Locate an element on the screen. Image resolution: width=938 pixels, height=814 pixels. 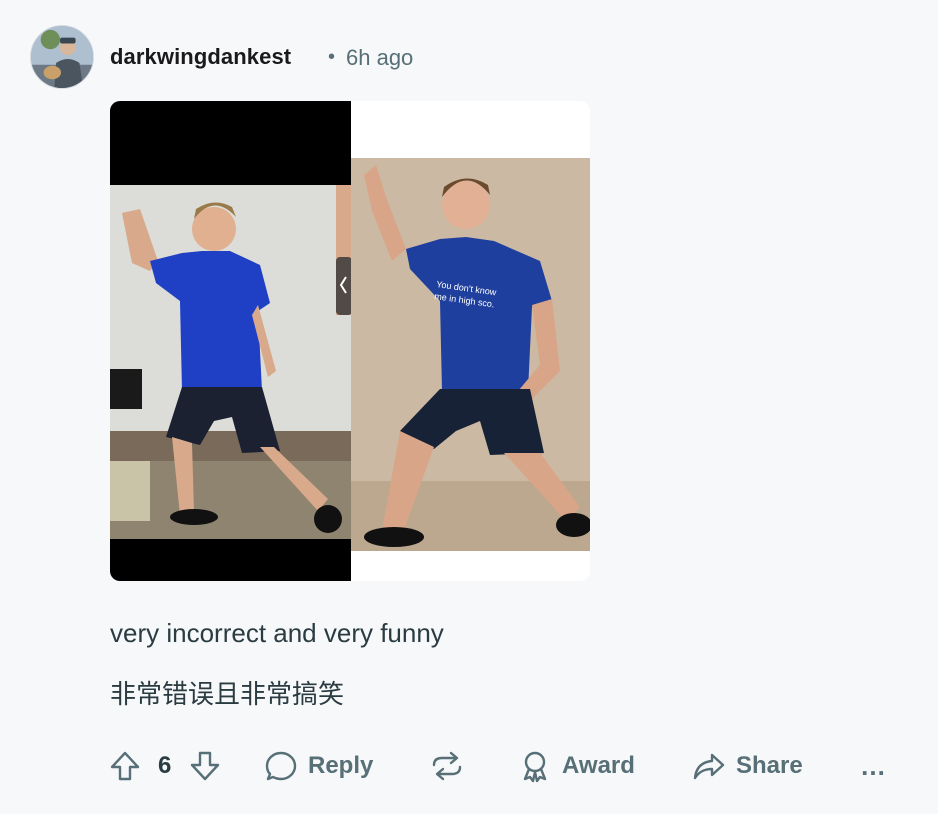
share-button: Share is located at coordinates (747, 766).